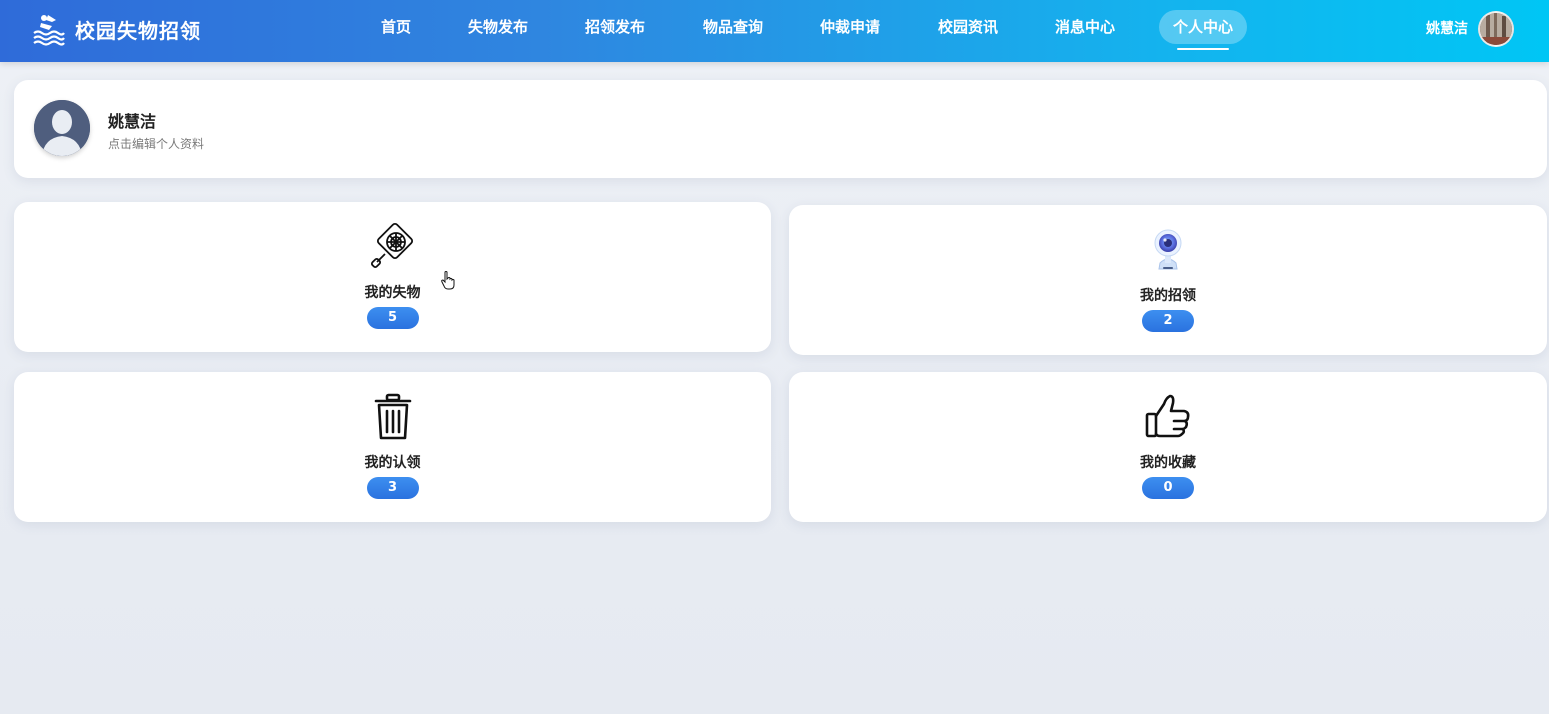  What do you see at coordinates (1168, 488) in the screenshot?
I see `stat-count-badge: 0` at bounding box center [1168, 488].